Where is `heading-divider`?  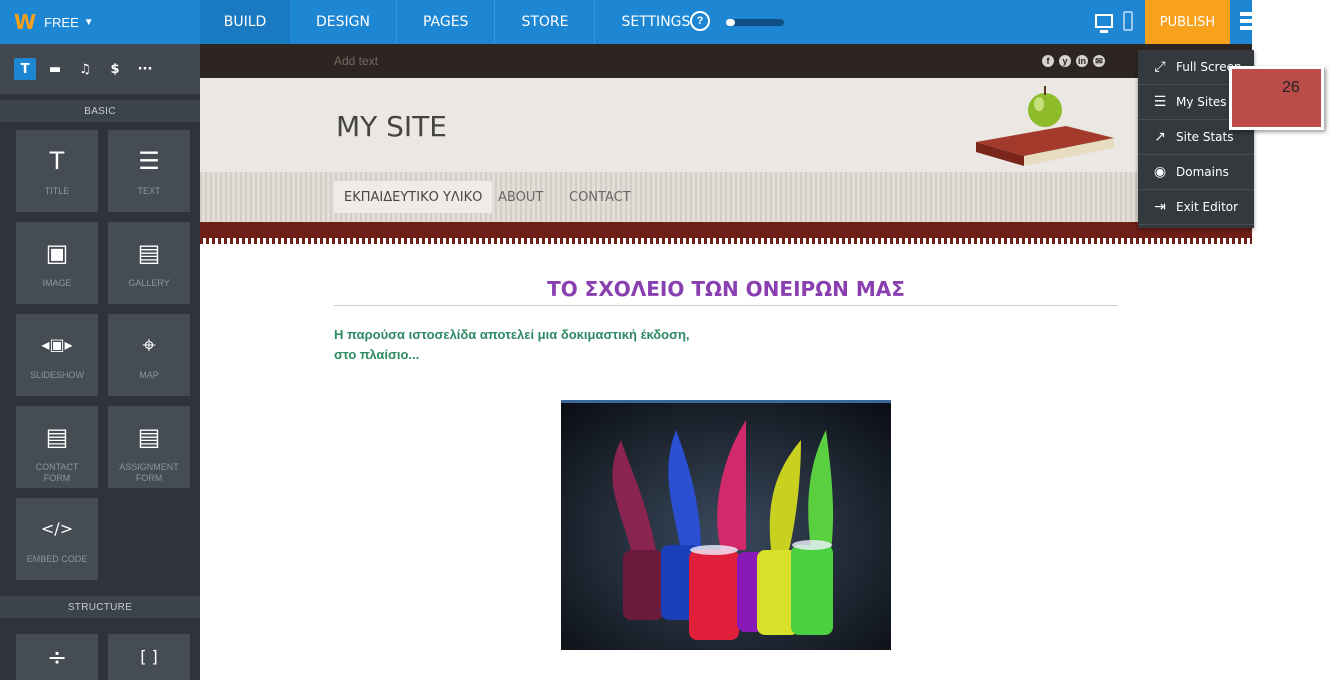 heading-divider is located at coordinates (726, 305).